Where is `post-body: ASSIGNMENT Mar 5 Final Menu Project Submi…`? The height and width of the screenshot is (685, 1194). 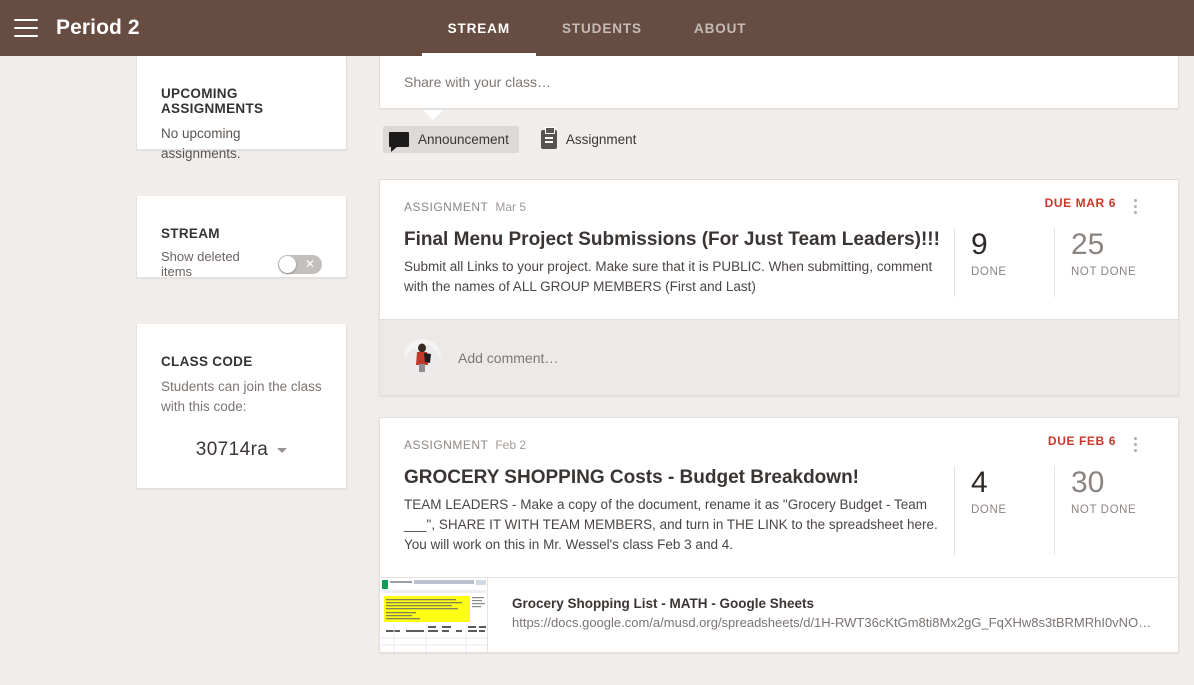
post-body: ASSIGNMENT Mar 5 Final Menu Project Submi… is located at coordinates (779, 249).